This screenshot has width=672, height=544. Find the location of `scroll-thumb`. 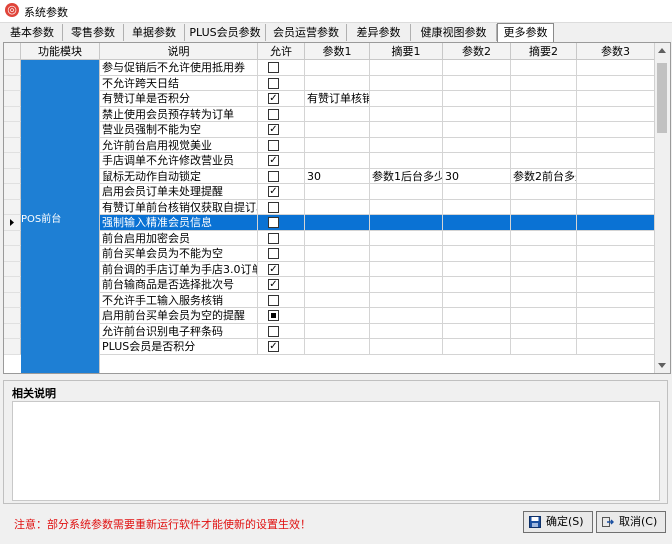

scroll-thumb is located at coordinates (662, 98).